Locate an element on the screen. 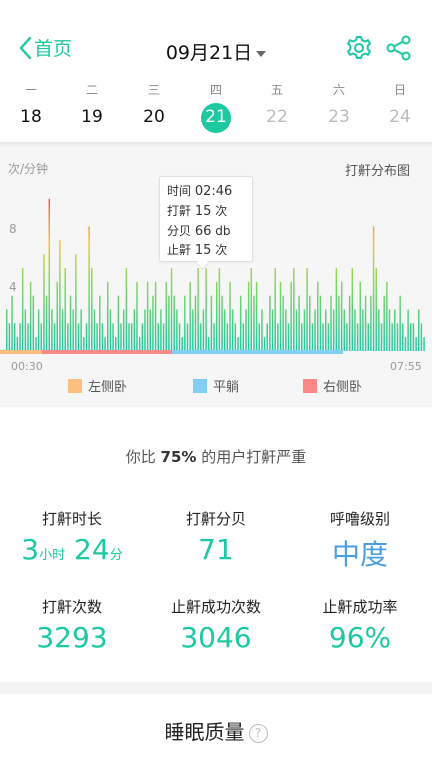 The width and height of the screenshot is (432, 768). day-19: 二 19 is located at coordinates (92, 106).